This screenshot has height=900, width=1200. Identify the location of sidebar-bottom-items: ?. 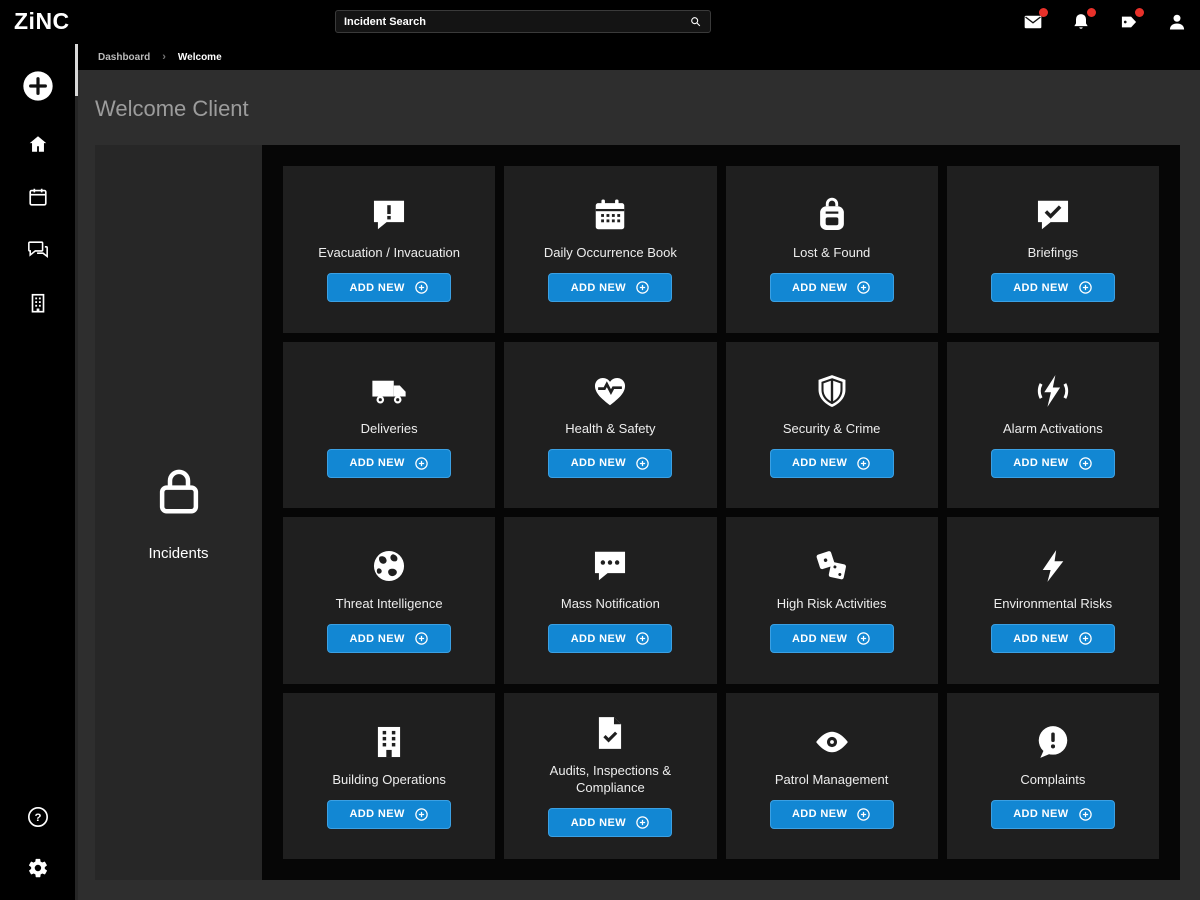
(38, 845).